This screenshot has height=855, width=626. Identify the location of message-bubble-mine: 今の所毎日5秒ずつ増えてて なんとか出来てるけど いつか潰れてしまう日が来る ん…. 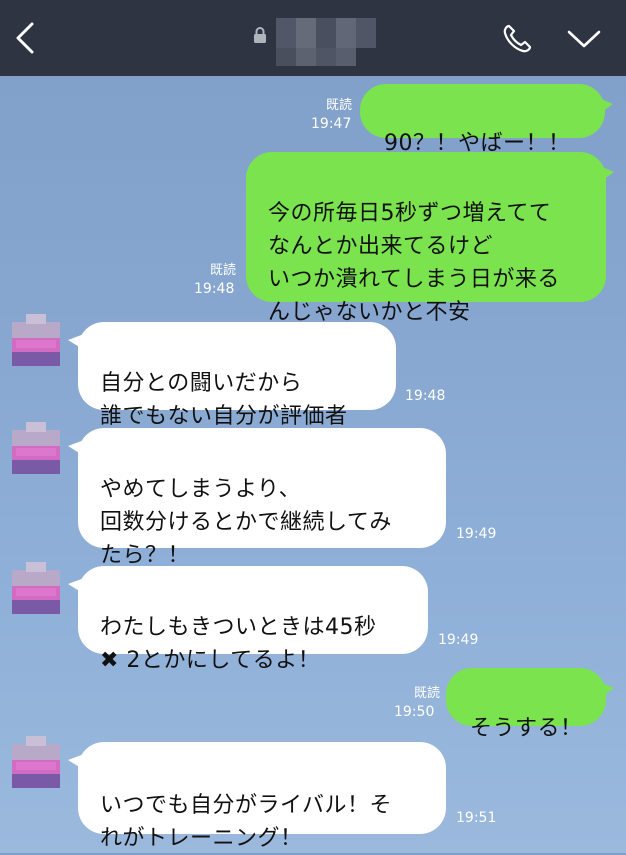
(430, 238).